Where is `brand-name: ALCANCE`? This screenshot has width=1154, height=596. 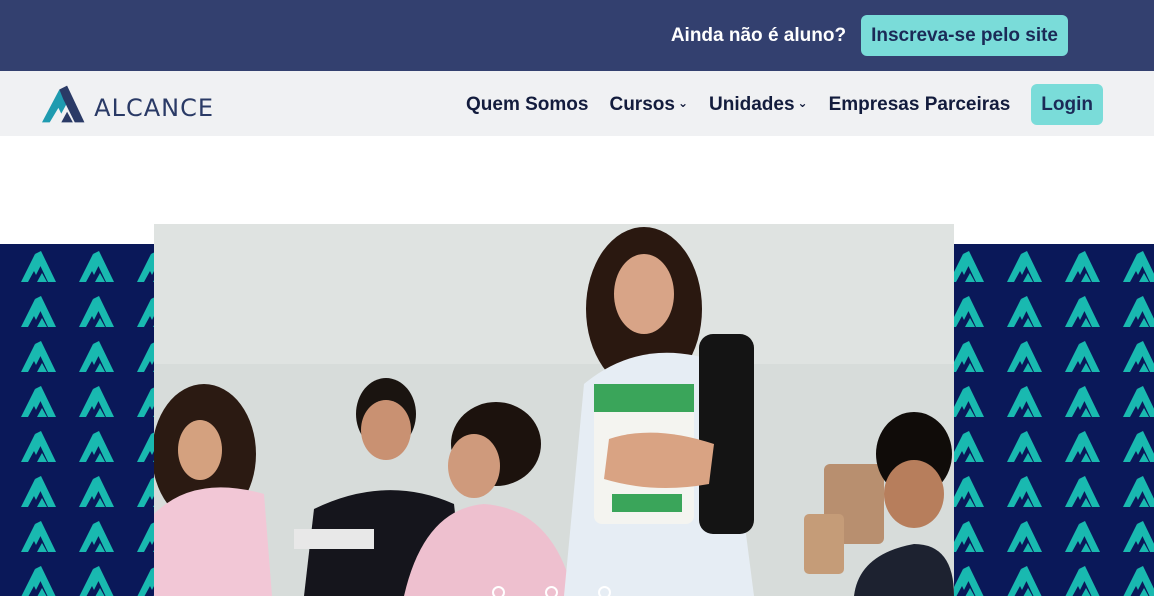
brand-name: ALCANCE is located at coordinates (154, 108).